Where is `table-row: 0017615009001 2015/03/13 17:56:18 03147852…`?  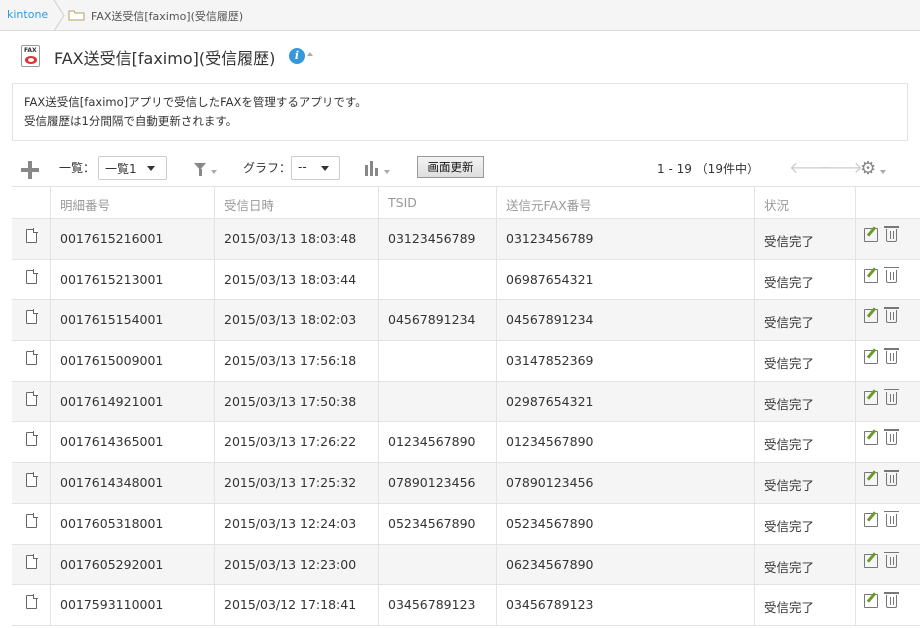 table-row: 0017615009001 2015/03/13 17:56:18 03147852… is located at coordinates (466, 361).